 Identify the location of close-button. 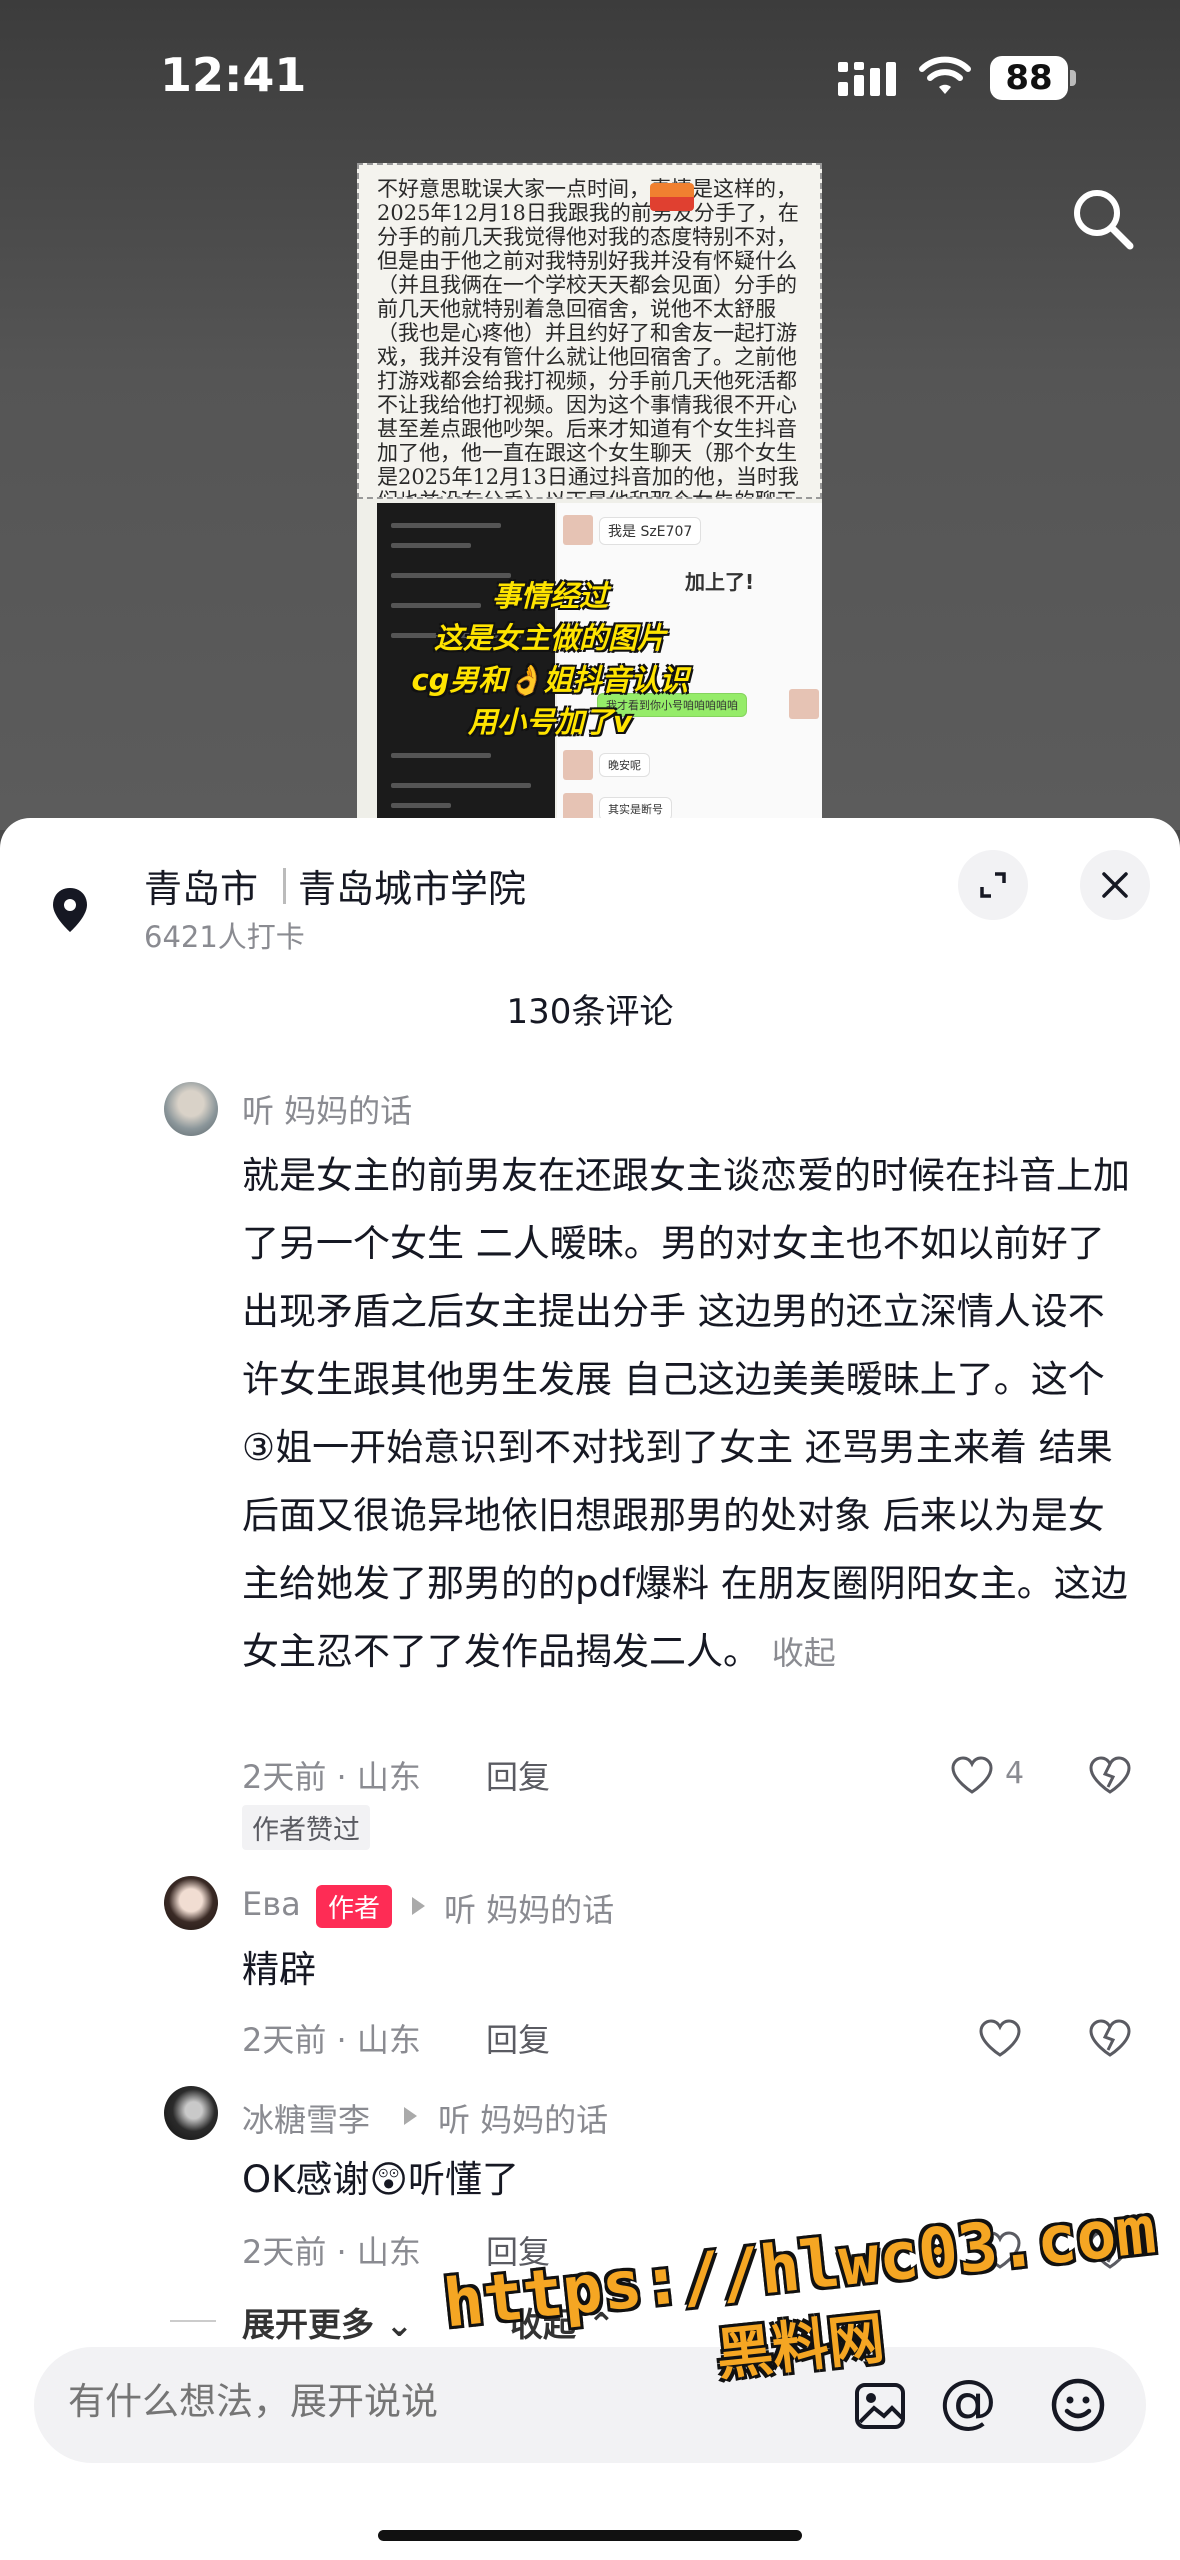
(1115, 885).